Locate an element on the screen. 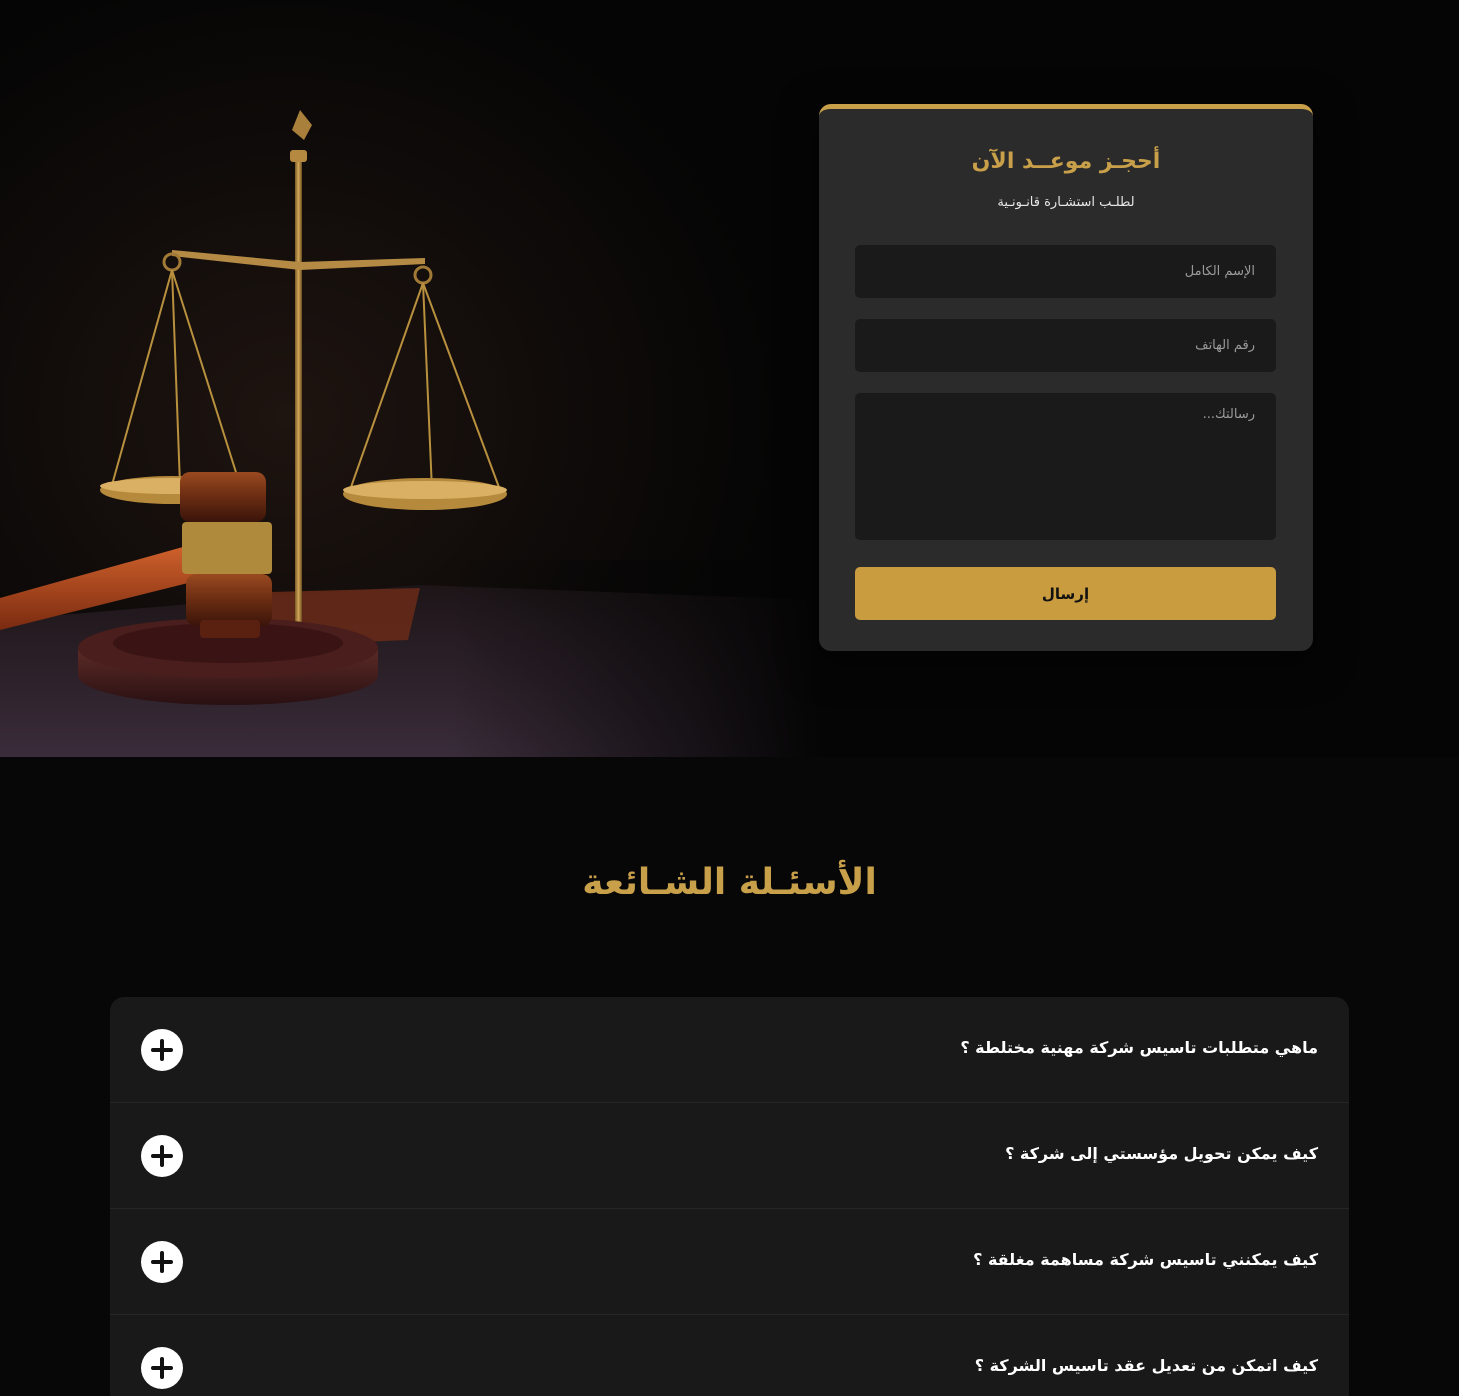 Image resolution: width=1459 pixels, height=1396 pixels. faq-title: الأسئـلة الشـائعة is located at coordinates (729, 882).